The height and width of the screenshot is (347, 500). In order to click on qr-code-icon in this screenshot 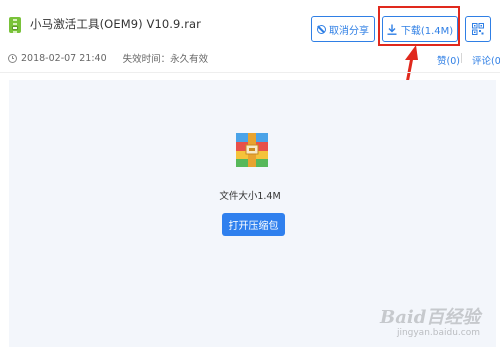, I will do `click(478, 29)`.